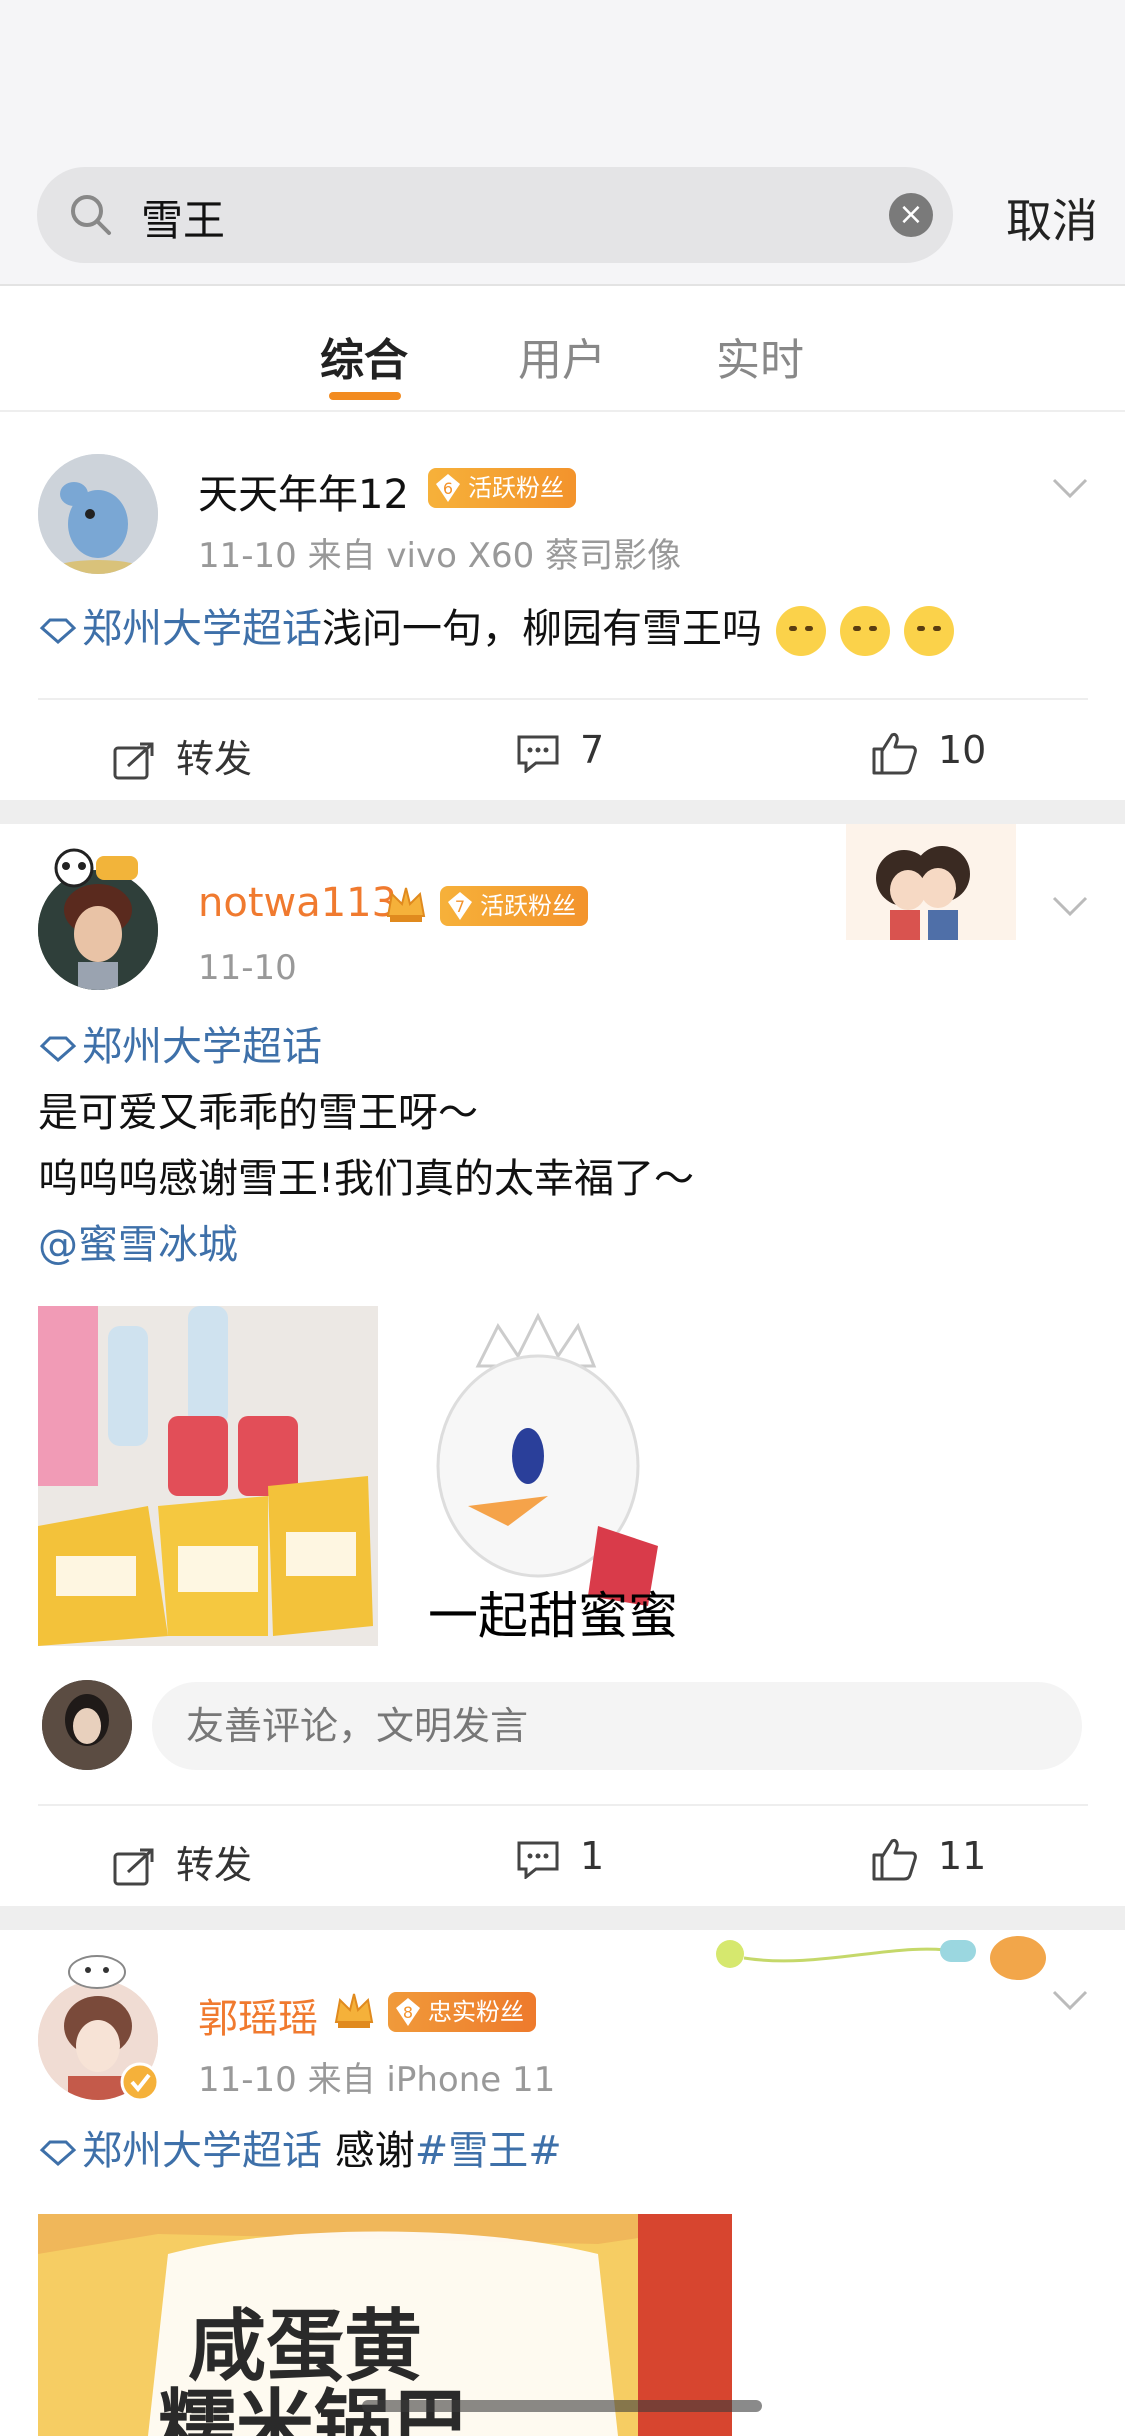 This screenshot has width=1125, height=2436. I want to click on like-button: 10, so click(928, 751).